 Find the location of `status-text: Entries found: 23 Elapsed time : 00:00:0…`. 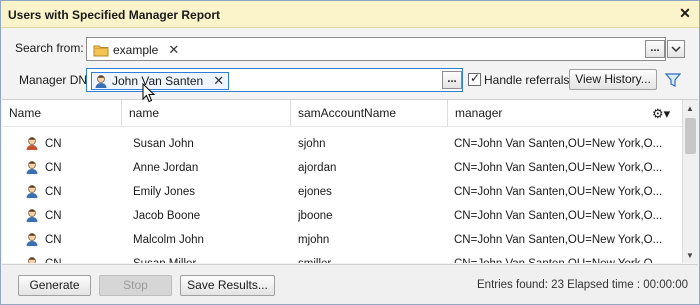

status-text: Entries found: 23 Elapsed time : 00:00:0… is located at coordinates (582, 285).